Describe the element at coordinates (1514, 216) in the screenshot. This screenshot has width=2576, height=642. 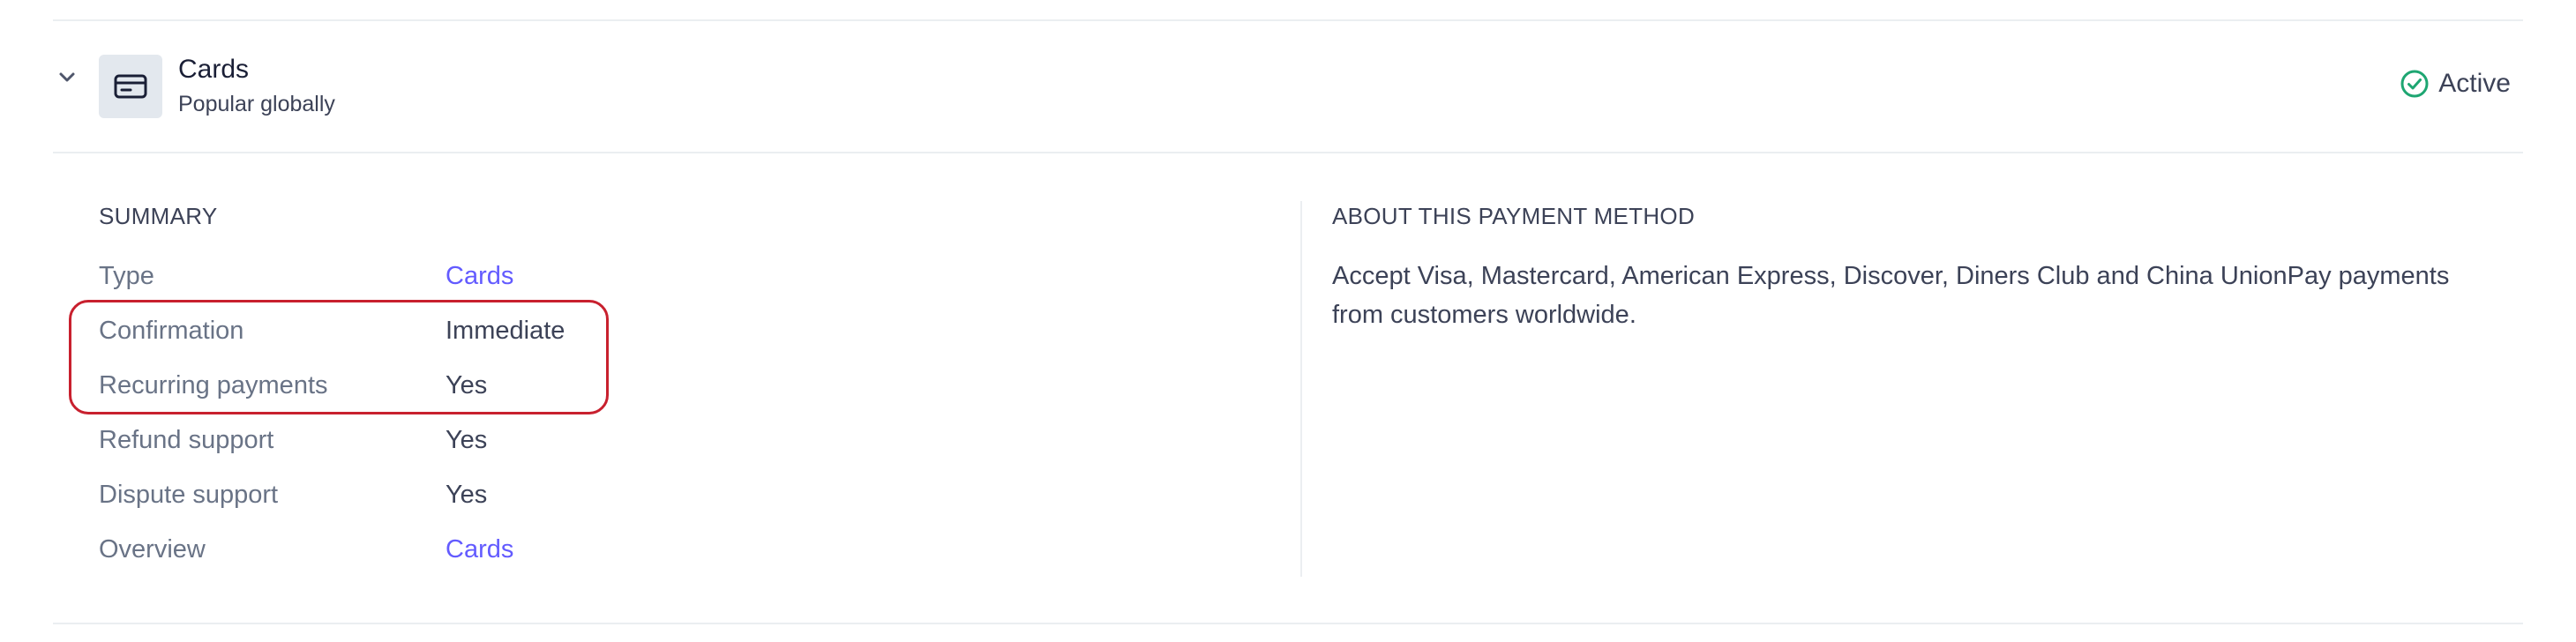
I see `about-title: ABOUT THIS PAYMENT METHOD` at that location.